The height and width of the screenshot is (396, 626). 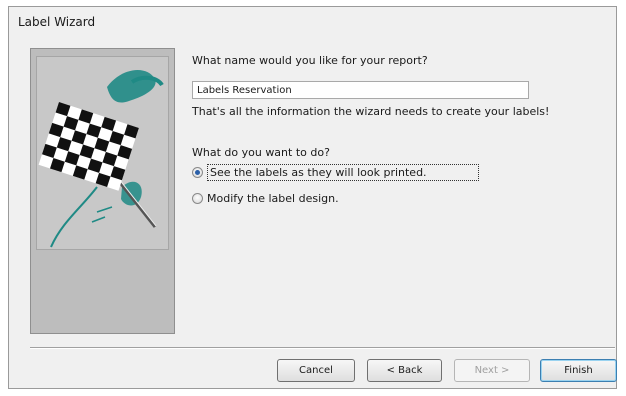 What do you see at coordinates (57, 22) in the screenshot?
I see `window-title: Label Wizard` at bounding box center [57, 22].